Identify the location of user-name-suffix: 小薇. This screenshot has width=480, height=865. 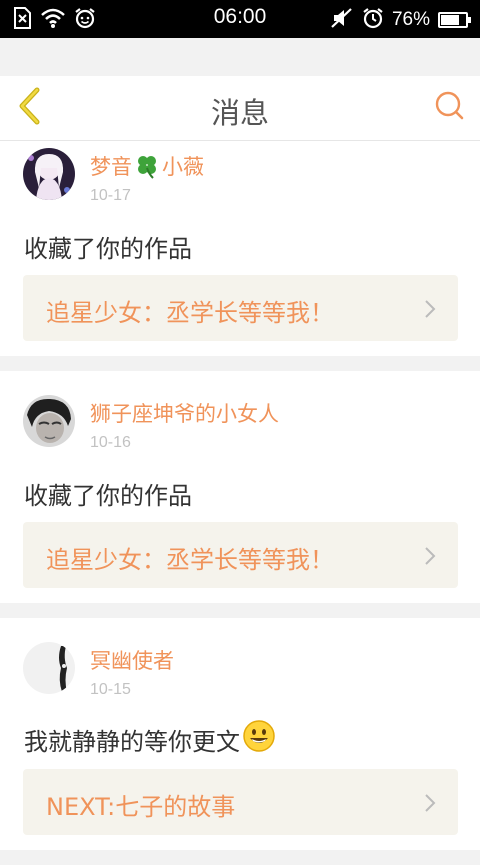
(183, 167).